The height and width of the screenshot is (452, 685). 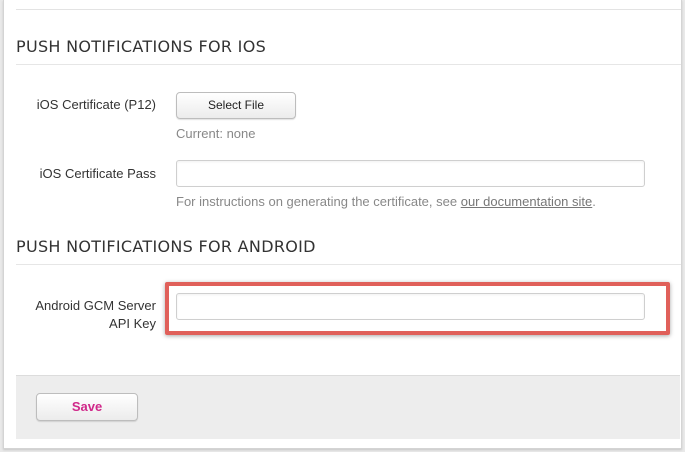 I want to click on android-section-title: PUSH NOTIFICATIONS FOR ANDROID, so click(x=166, y=246).